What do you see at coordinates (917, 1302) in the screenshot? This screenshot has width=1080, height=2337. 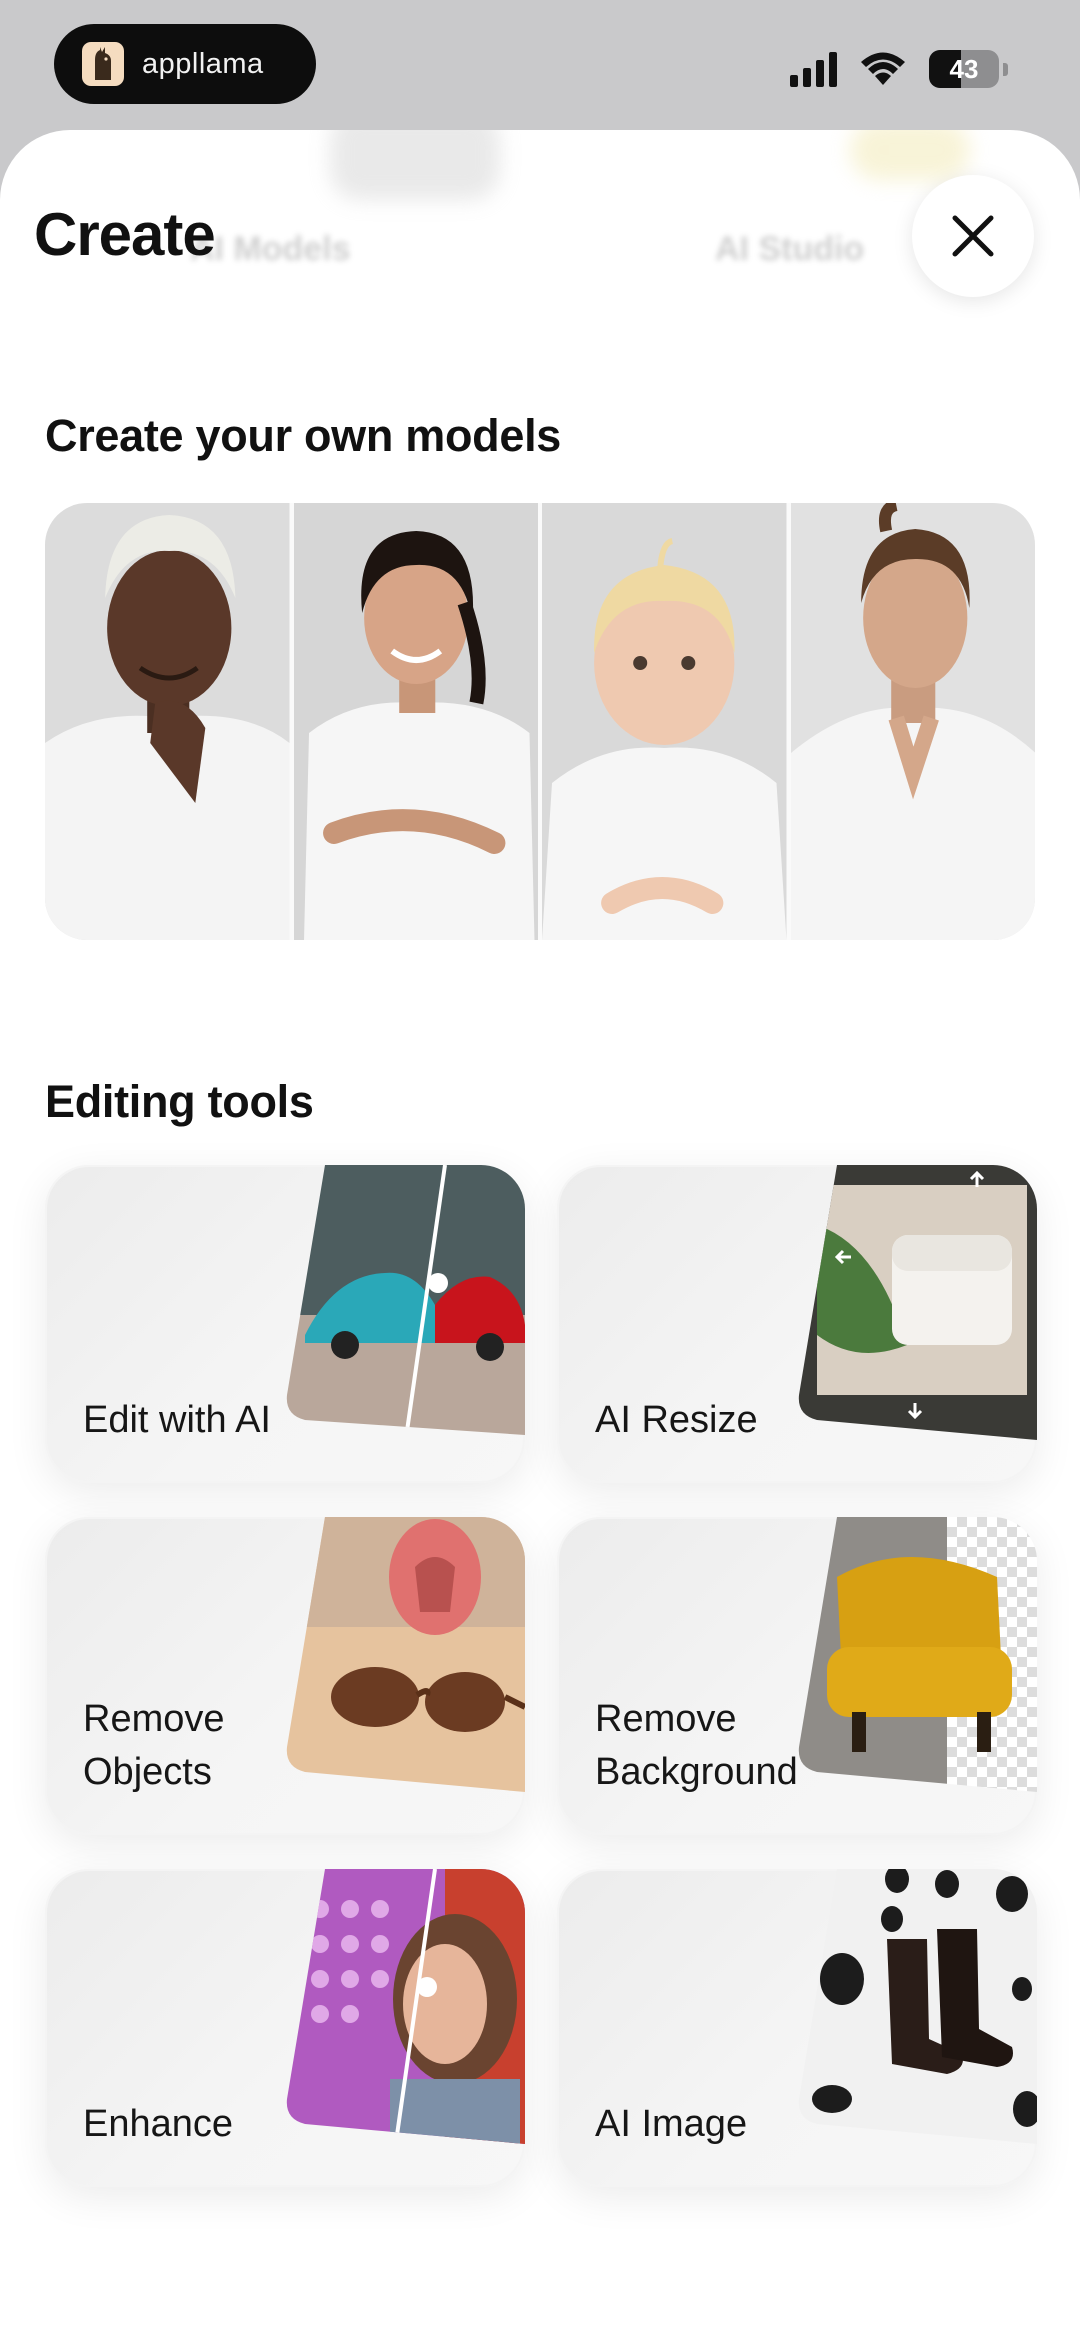 I see `cream-jar-resize-thumbnail` at bounding box center [917, 1302].